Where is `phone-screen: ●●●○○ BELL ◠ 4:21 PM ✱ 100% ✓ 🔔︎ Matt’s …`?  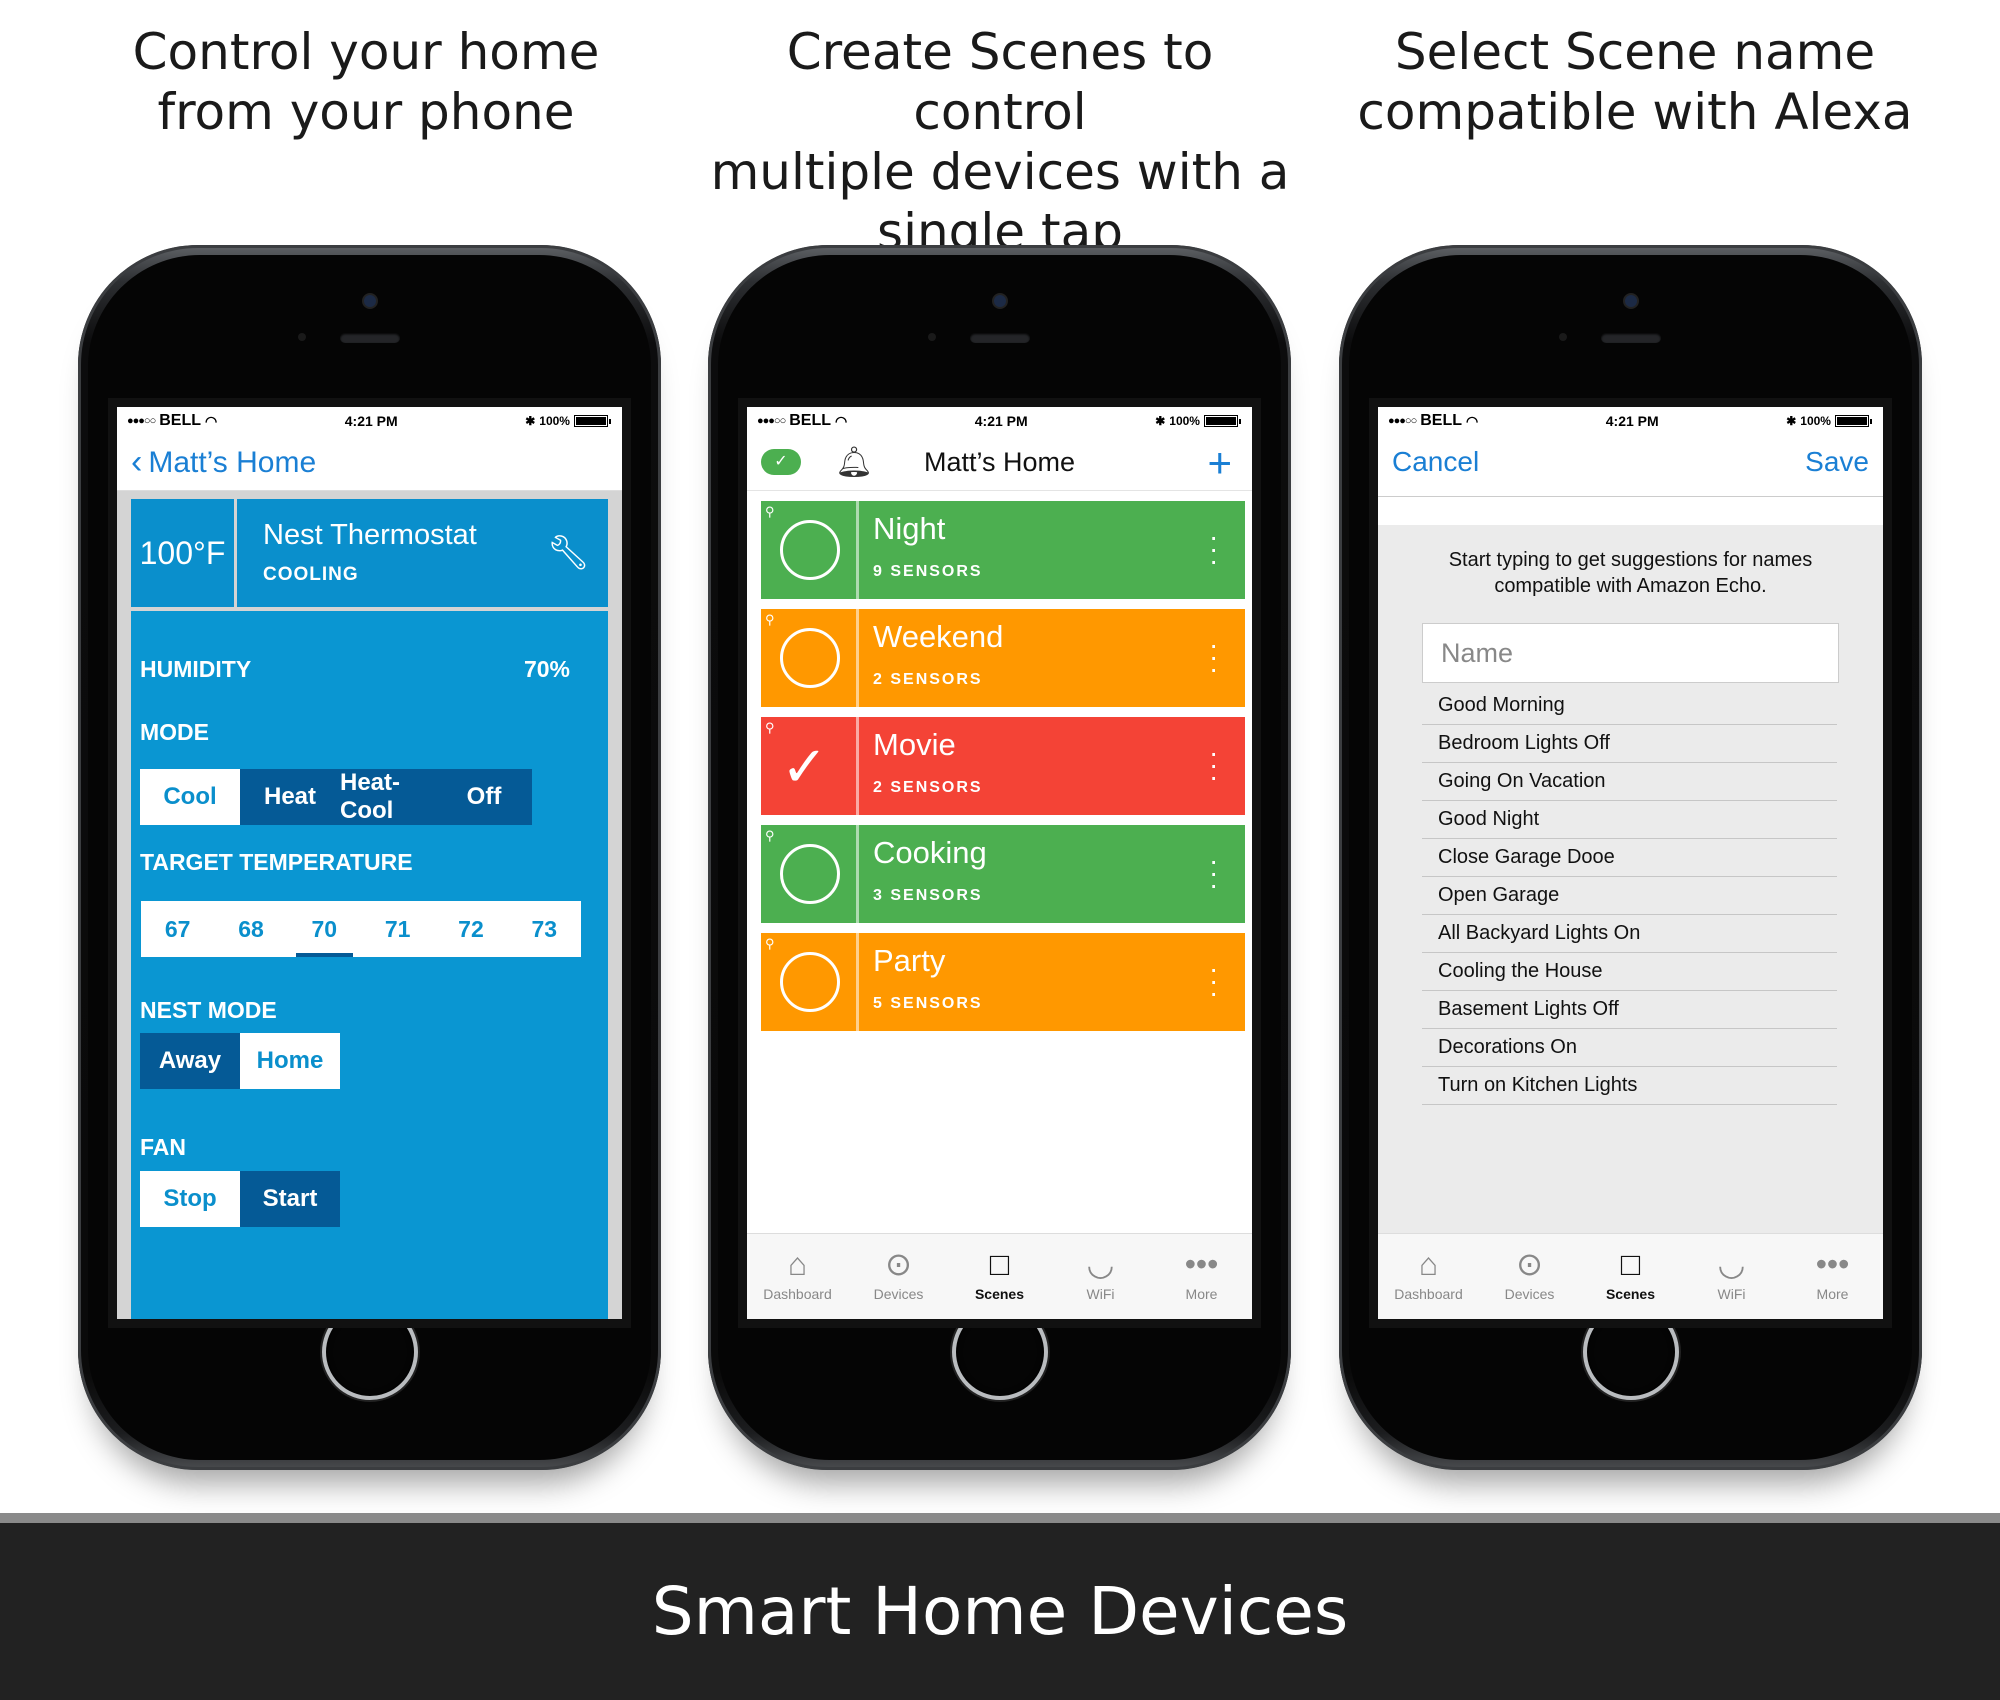
phone-screen: ●●●○○ BELL ◠ 4:21 PM ✱ 100% ✓ 🔔︎ Matt’s … is located at coordinates (999, 863).